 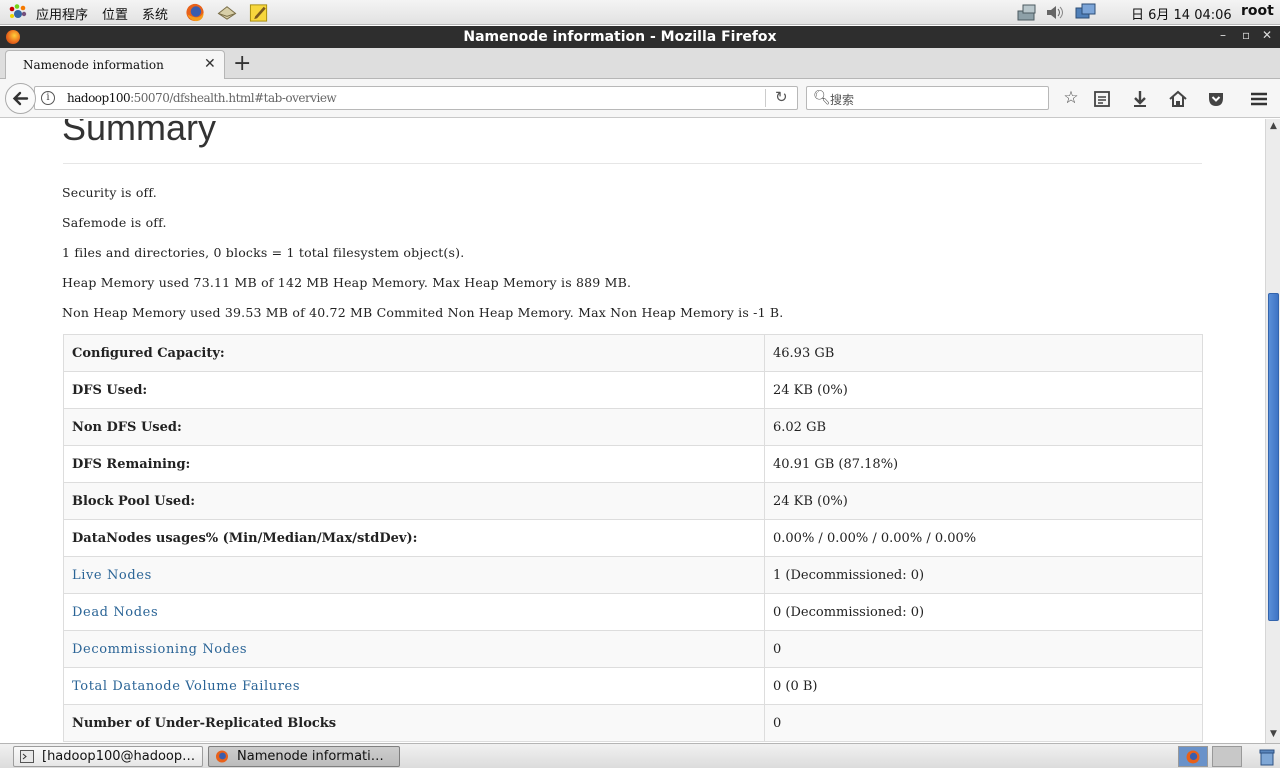 What do you see at coordinates (1259, 99) in the screenshot?
I see `menu-icon` at bounding box center [1259, 99].